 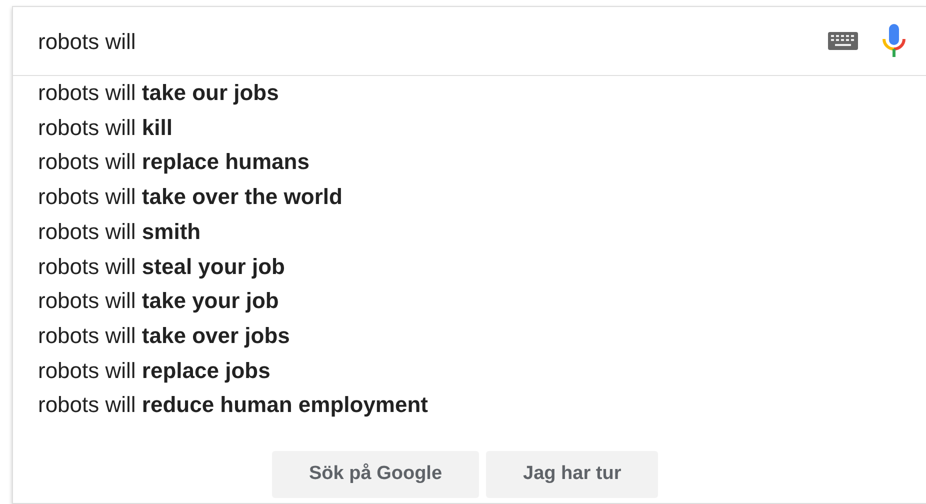 What do you see at coordinates (469, 371) in the screenshot?
I see `suggestion-item: robots will replace jobs` at bounding box center [469, 371].